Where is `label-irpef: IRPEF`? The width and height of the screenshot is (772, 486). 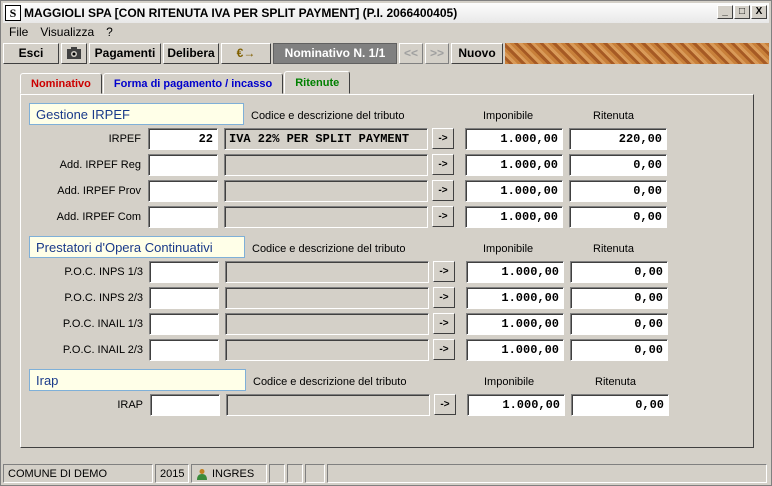
label-irpef: IRPEF is located at coordinates (124, 139).